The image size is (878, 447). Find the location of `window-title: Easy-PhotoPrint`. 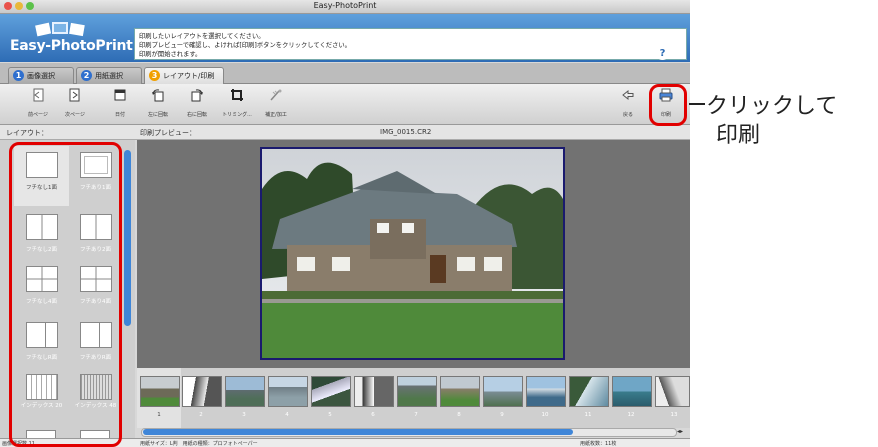

window-title: Easy-PhotoPrint is located at coordinates (345, 5).